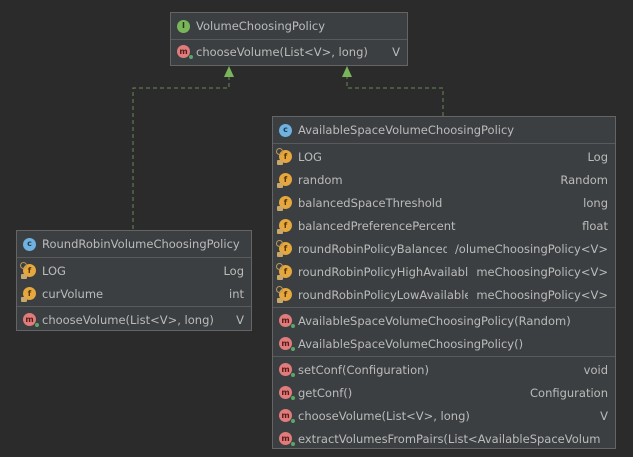 This screenshot has width=633, height=457. I want to click on available-header: c AvailableSpaceVolumeChoosingPolicy, so click(444, 130).